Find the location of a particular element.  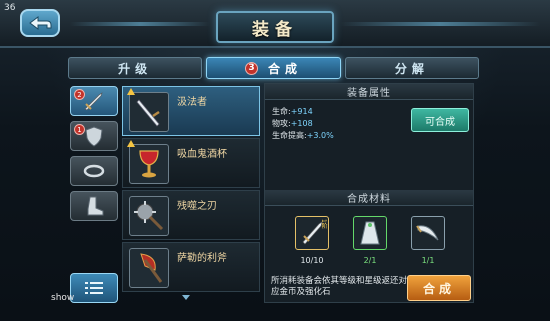

cloak-icon is located at coordinates (370, 233).